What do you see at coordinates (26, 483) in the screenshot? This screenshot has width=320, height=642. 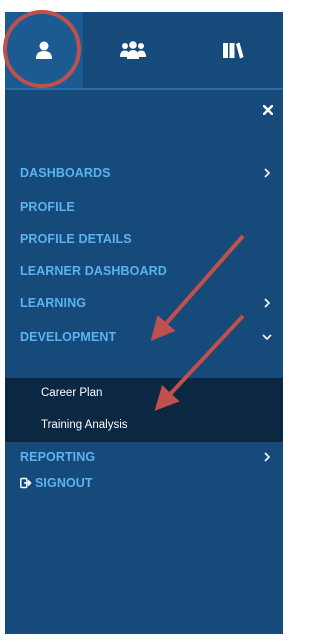 I see `signout-icon` at bounding box center [26, 483].